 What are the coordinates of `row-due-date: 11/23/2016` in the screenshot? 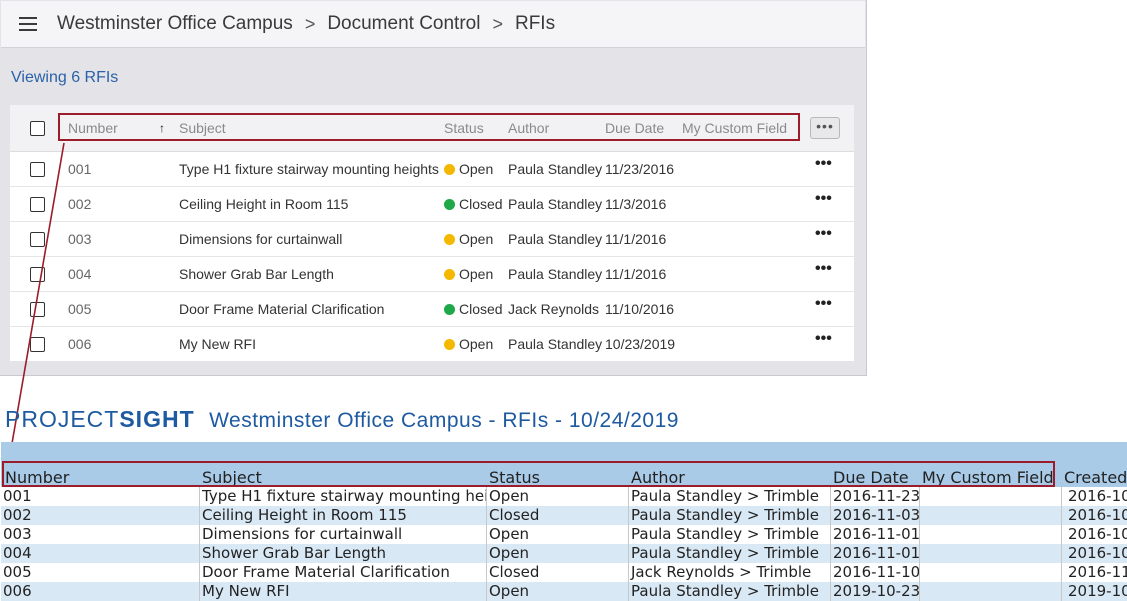 It's located at (640, 169).